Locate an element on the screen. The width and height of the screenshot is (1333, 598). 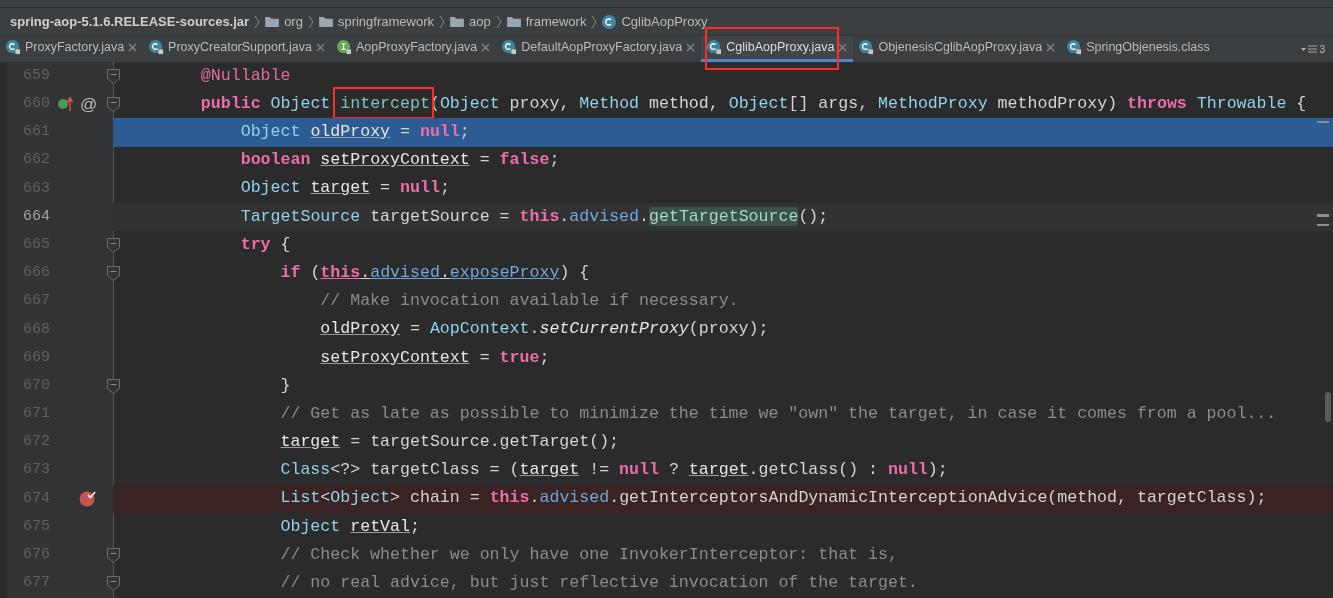
code-line: // no real advice, but just reflective invocation of the target. is located at coordinates (598, 583).